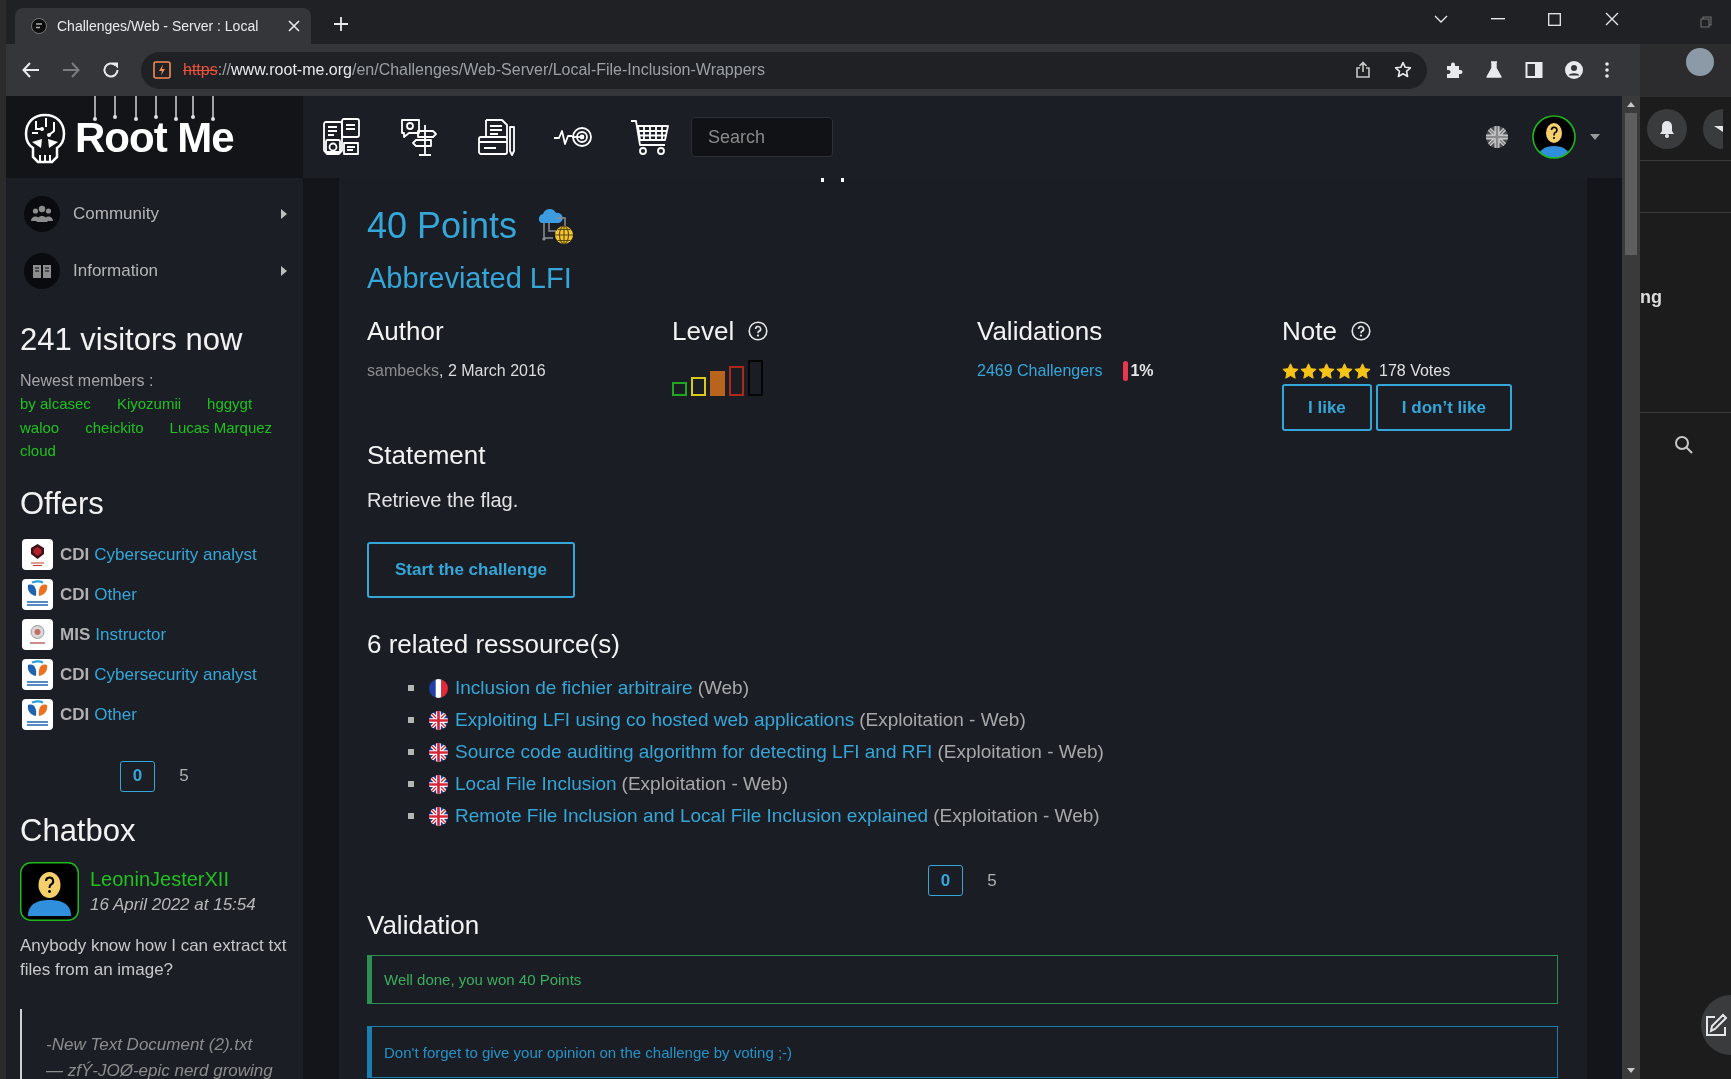 This screenshot has width=1731, height=1079. I want to click on sidebar-menu-item: Community, so click(154, 213).